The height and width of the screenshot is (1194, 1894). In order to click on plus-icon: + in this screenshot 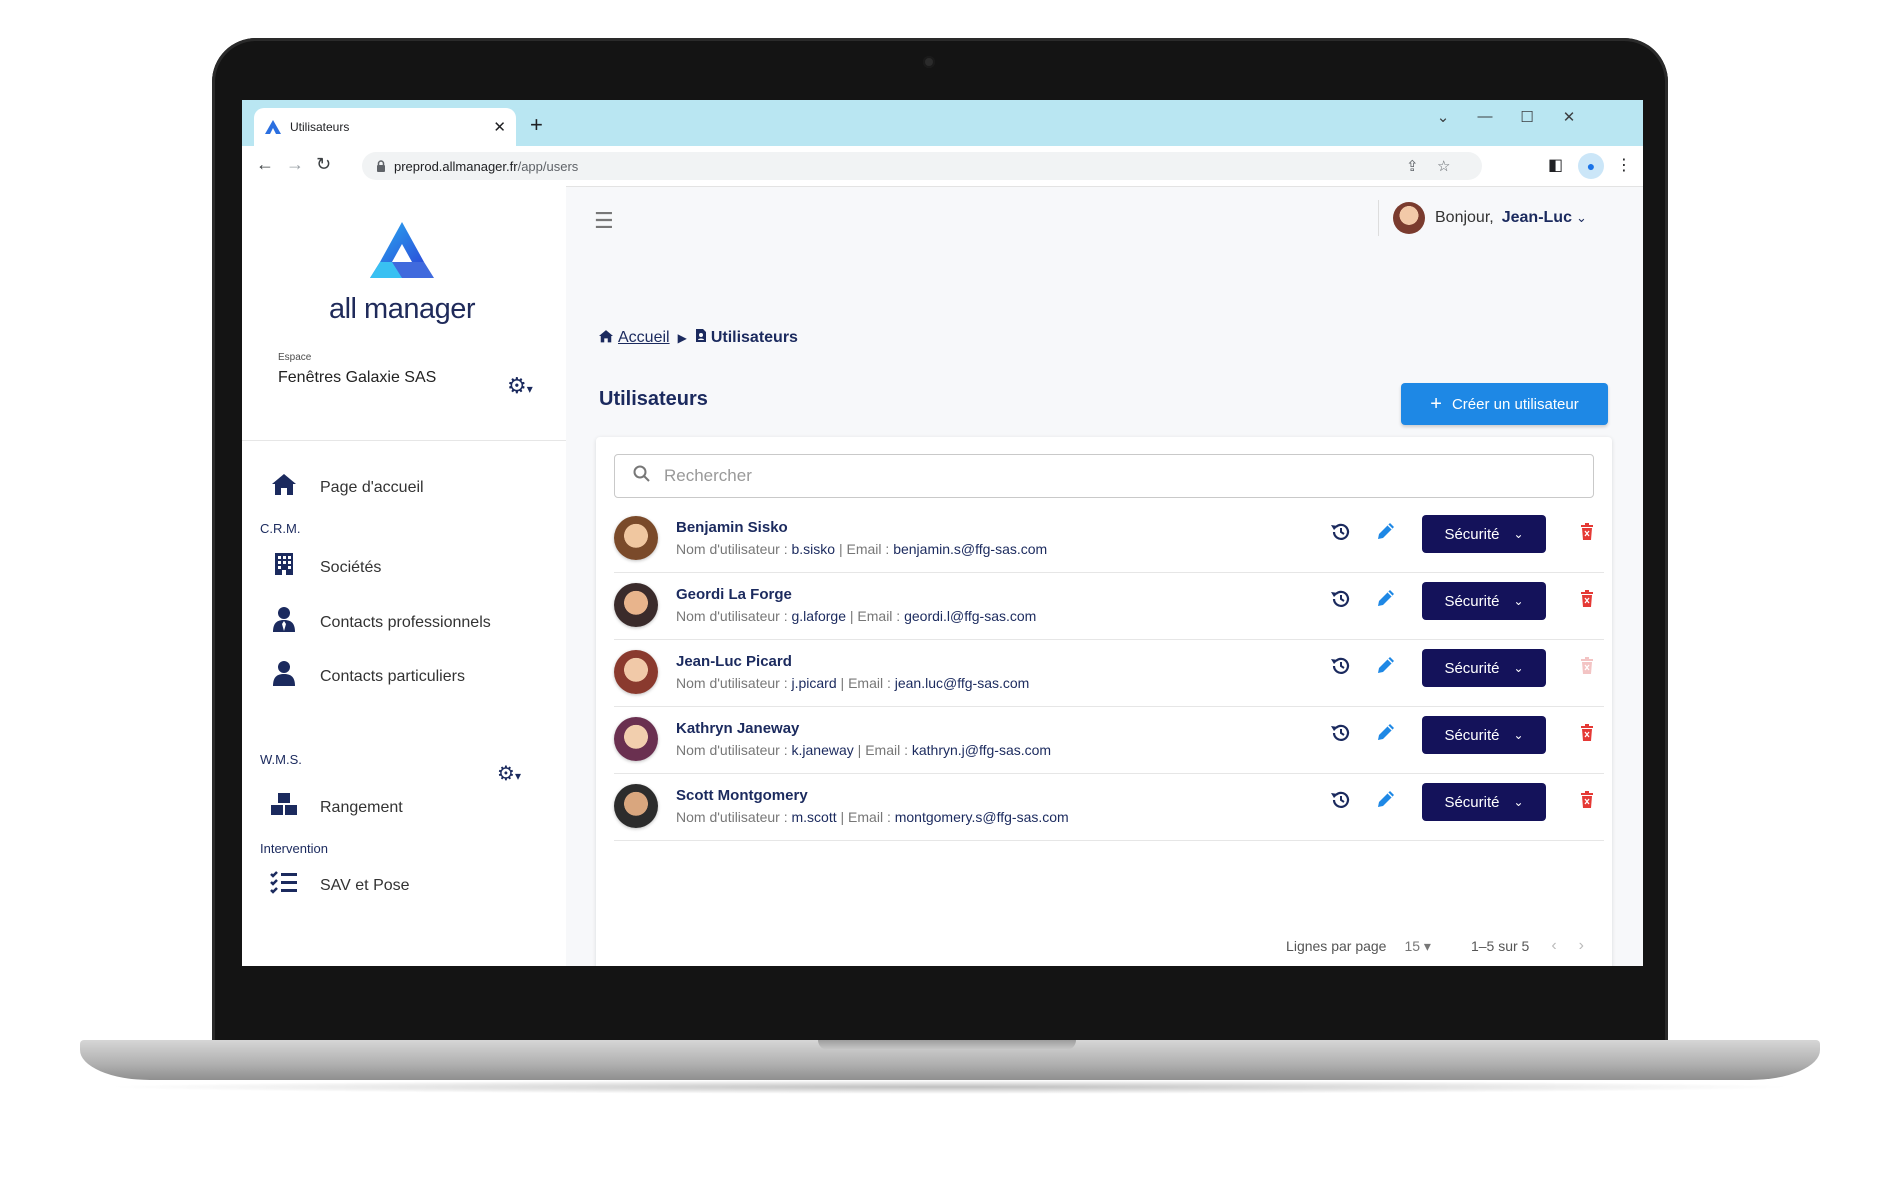, I will do `click(1436, 403)`.